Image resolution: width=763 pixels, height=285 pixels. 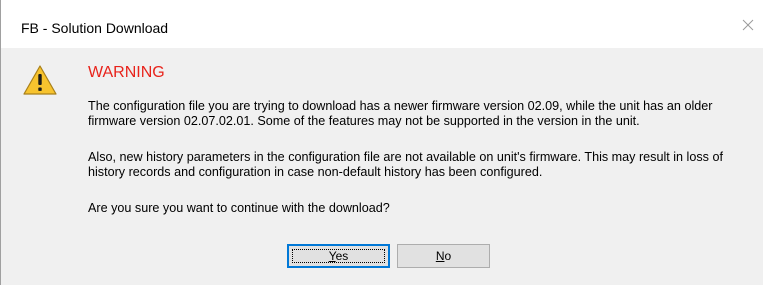 I want to click on warning-heading: WARNING, so click(x=126, y=72).